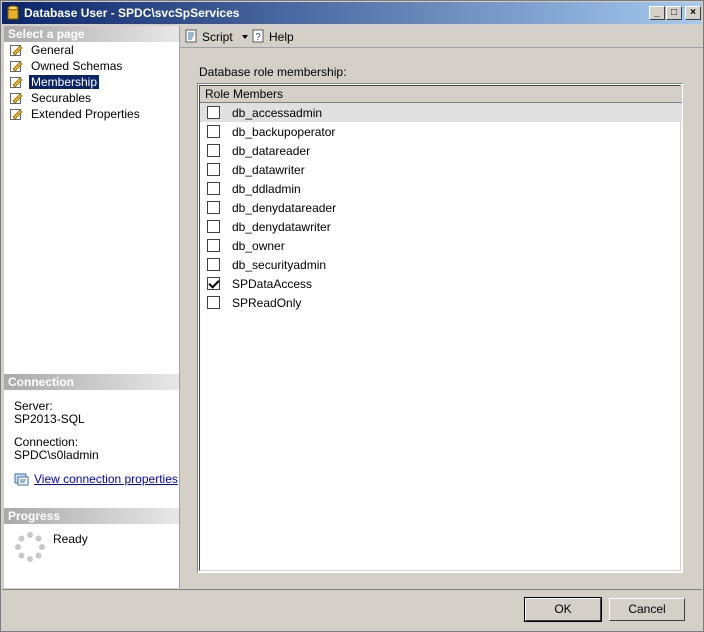 The image size is (704, 632). What do you see at coordinates (85, 114) in the screenshot?
I see `page-item-label: Extended Properties` at bounding box center [85, 114].